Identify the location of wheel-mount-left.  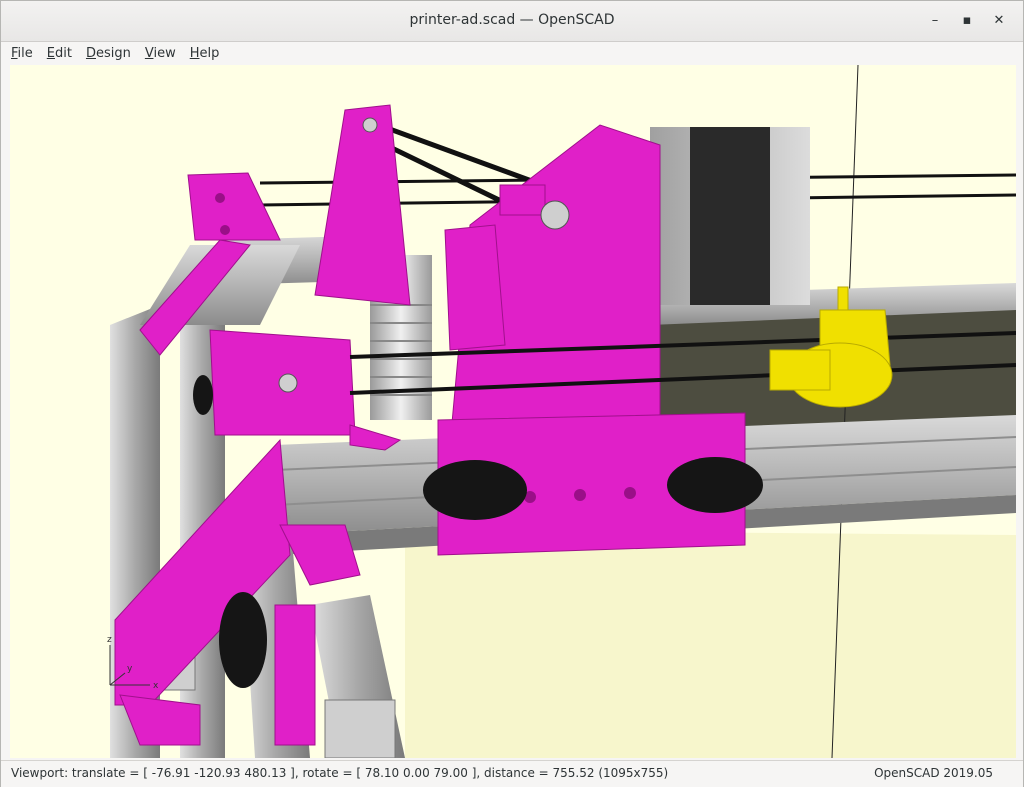
(295, 675).